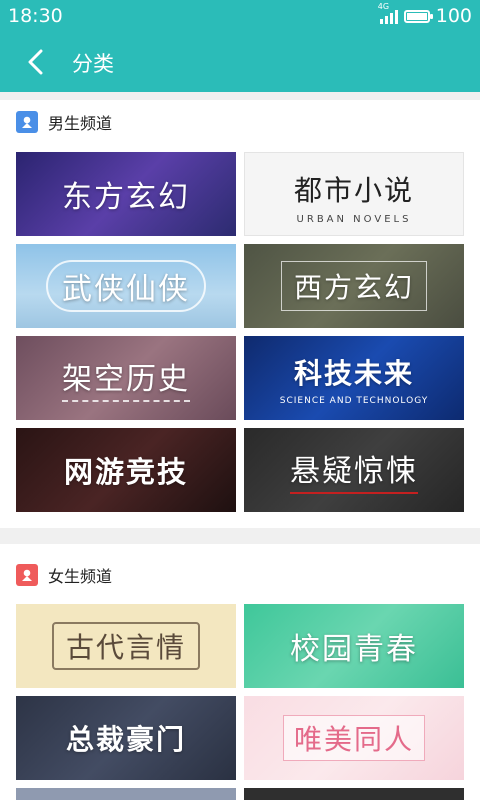  What do you see at coordinates (240, 536) in the screenshot?
I see `section-divider` at bounding box center [240, 536].